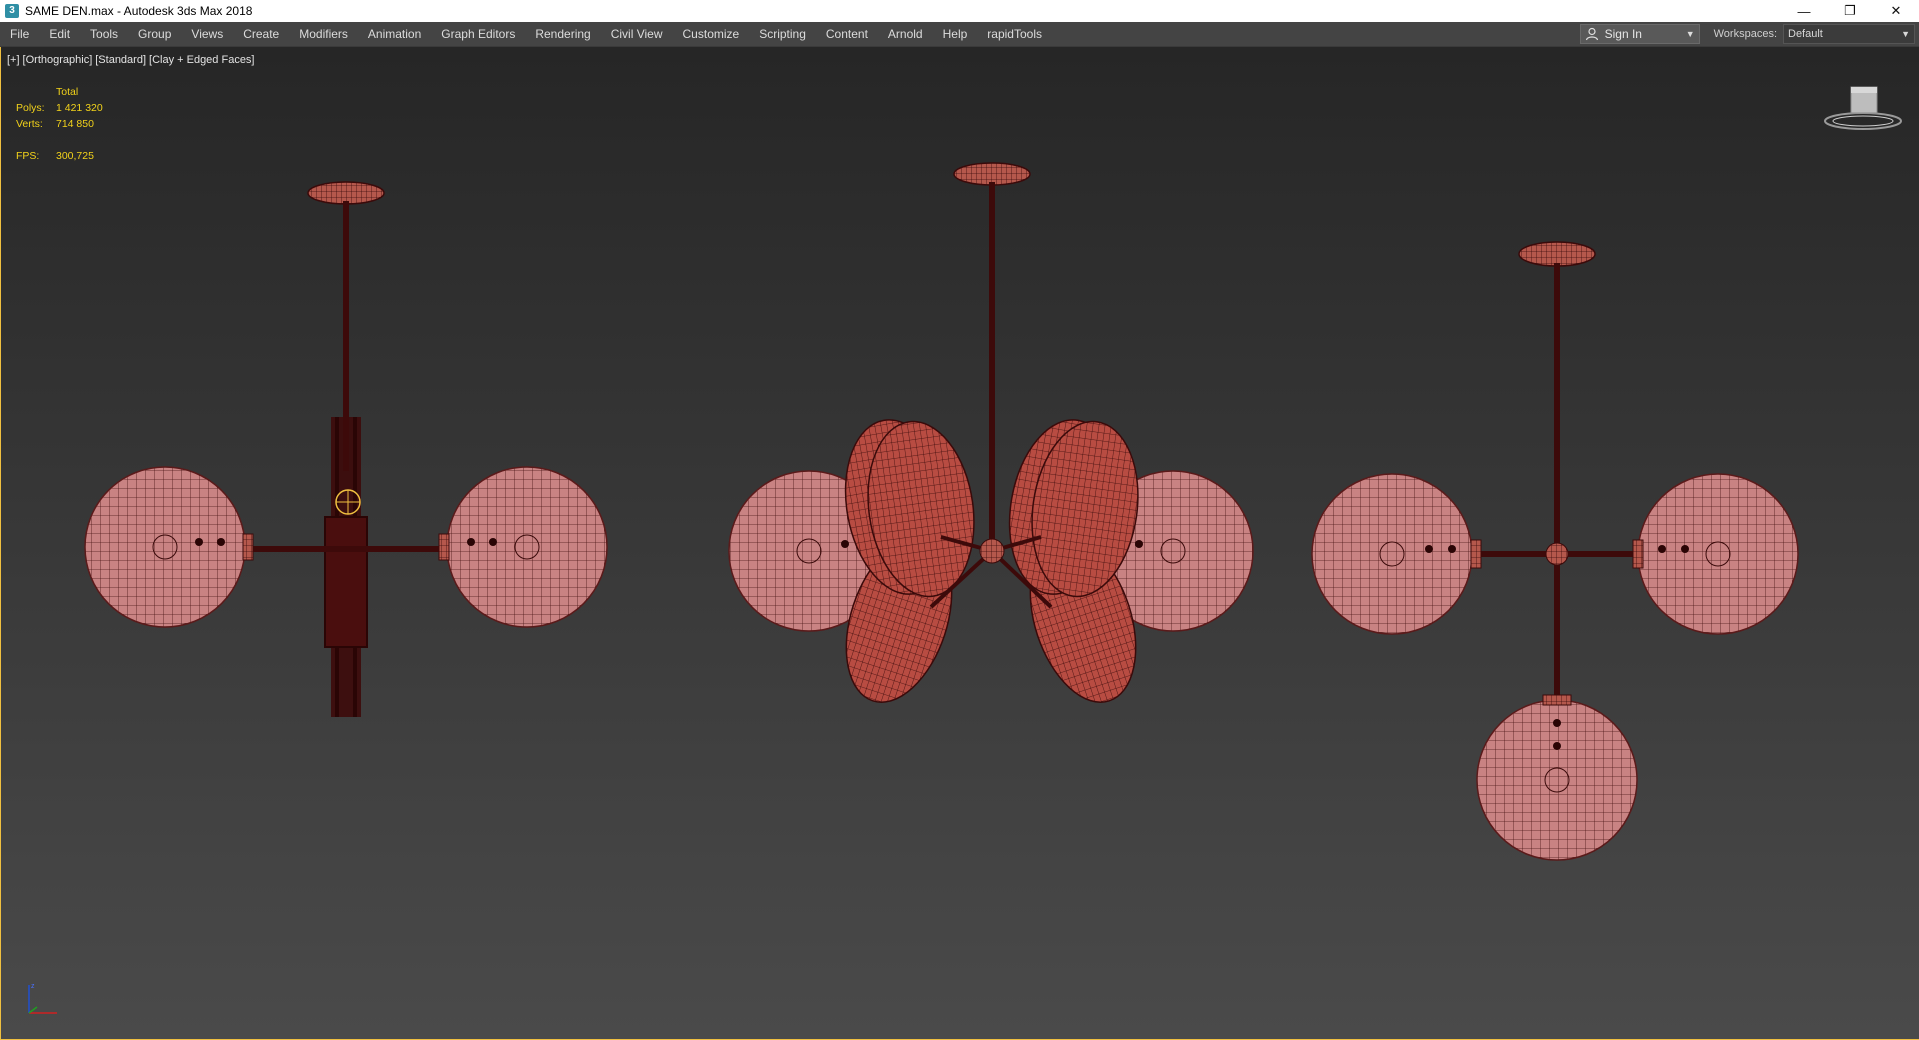 Image resolution: width=1919 pixels, height=1040 pixels. I want to click on app-icon: 3, so click(12, 11).